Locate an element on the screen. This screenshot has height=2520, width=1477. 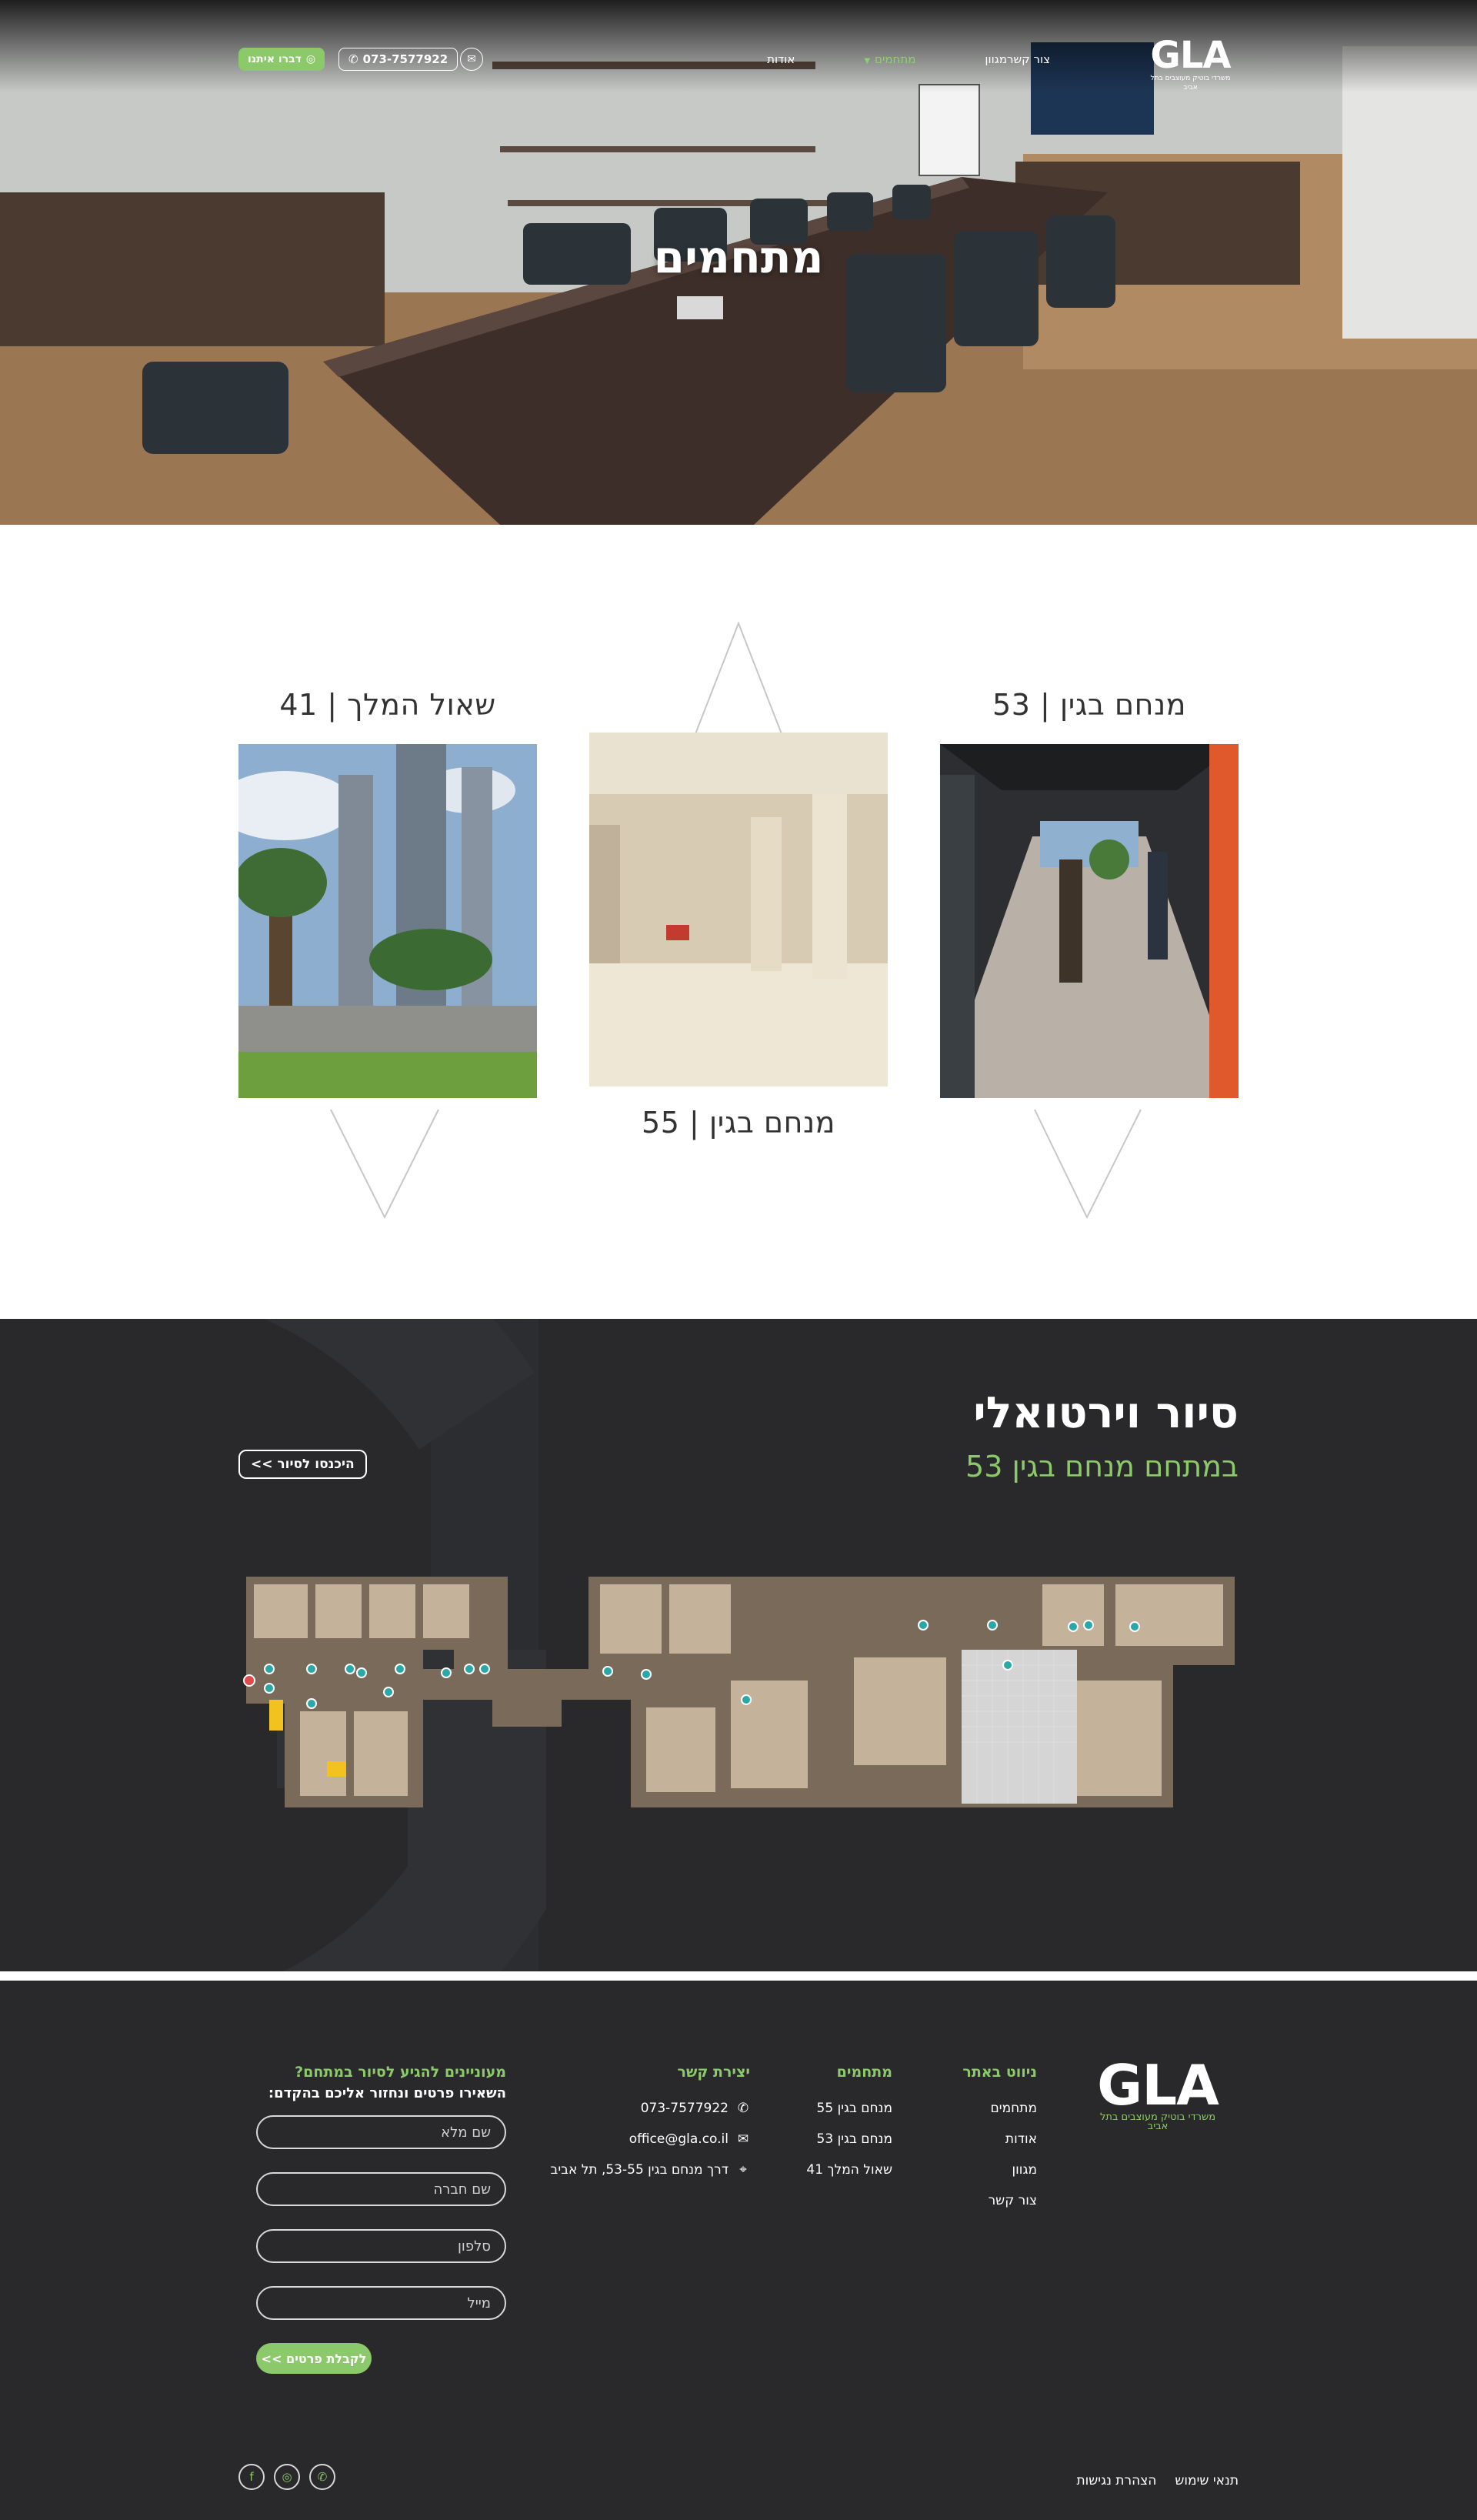
footer-compound-link: מנחם בגין 53 is located at coordinates (849, 2139).